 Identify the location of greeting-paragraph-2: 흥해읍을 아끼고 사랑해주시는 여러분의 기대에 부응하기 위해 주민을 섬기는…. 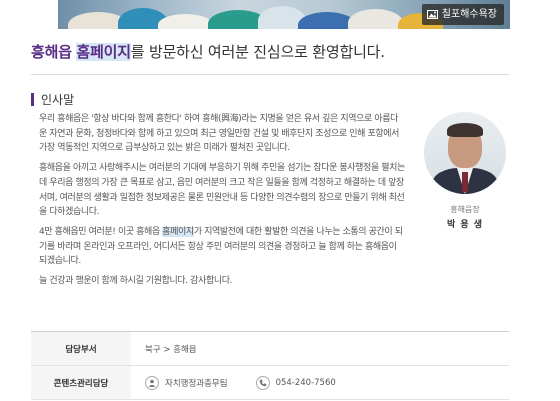
(222, 190).